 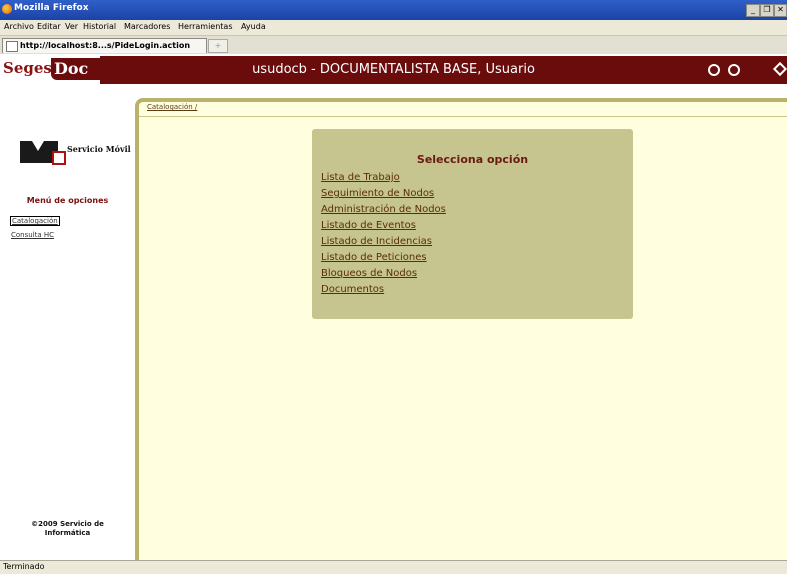 I want to click on sidebar, so click(x=67, y=329).